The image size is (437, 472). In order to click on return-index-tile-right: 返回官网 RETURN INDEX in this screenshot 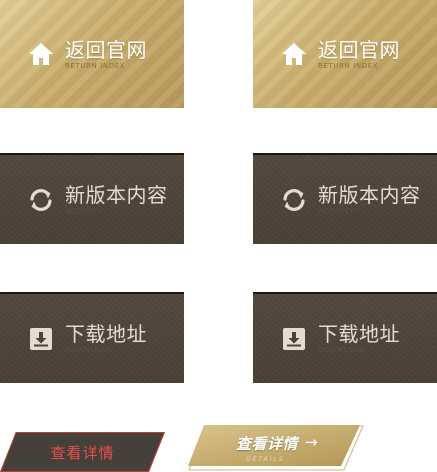, I will do `click(345, 54)`.